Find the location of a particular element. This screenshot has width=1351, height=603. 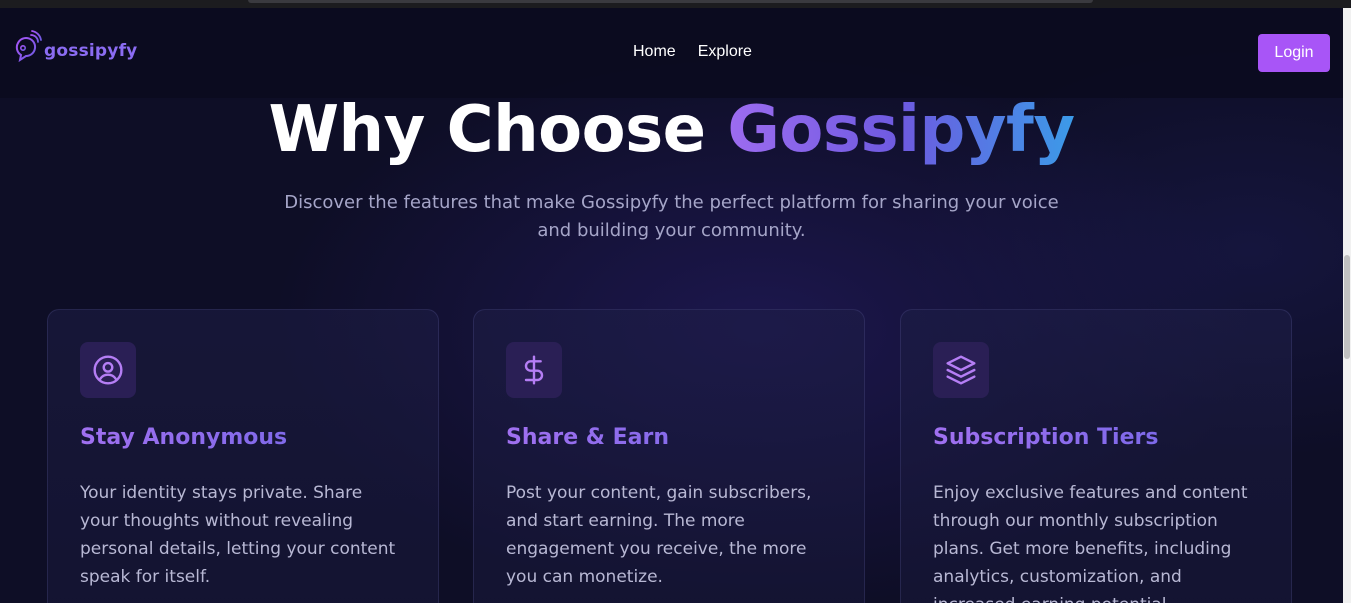

navbar: gossipyfy Home Explore Login is located at coordinates (671, 53).